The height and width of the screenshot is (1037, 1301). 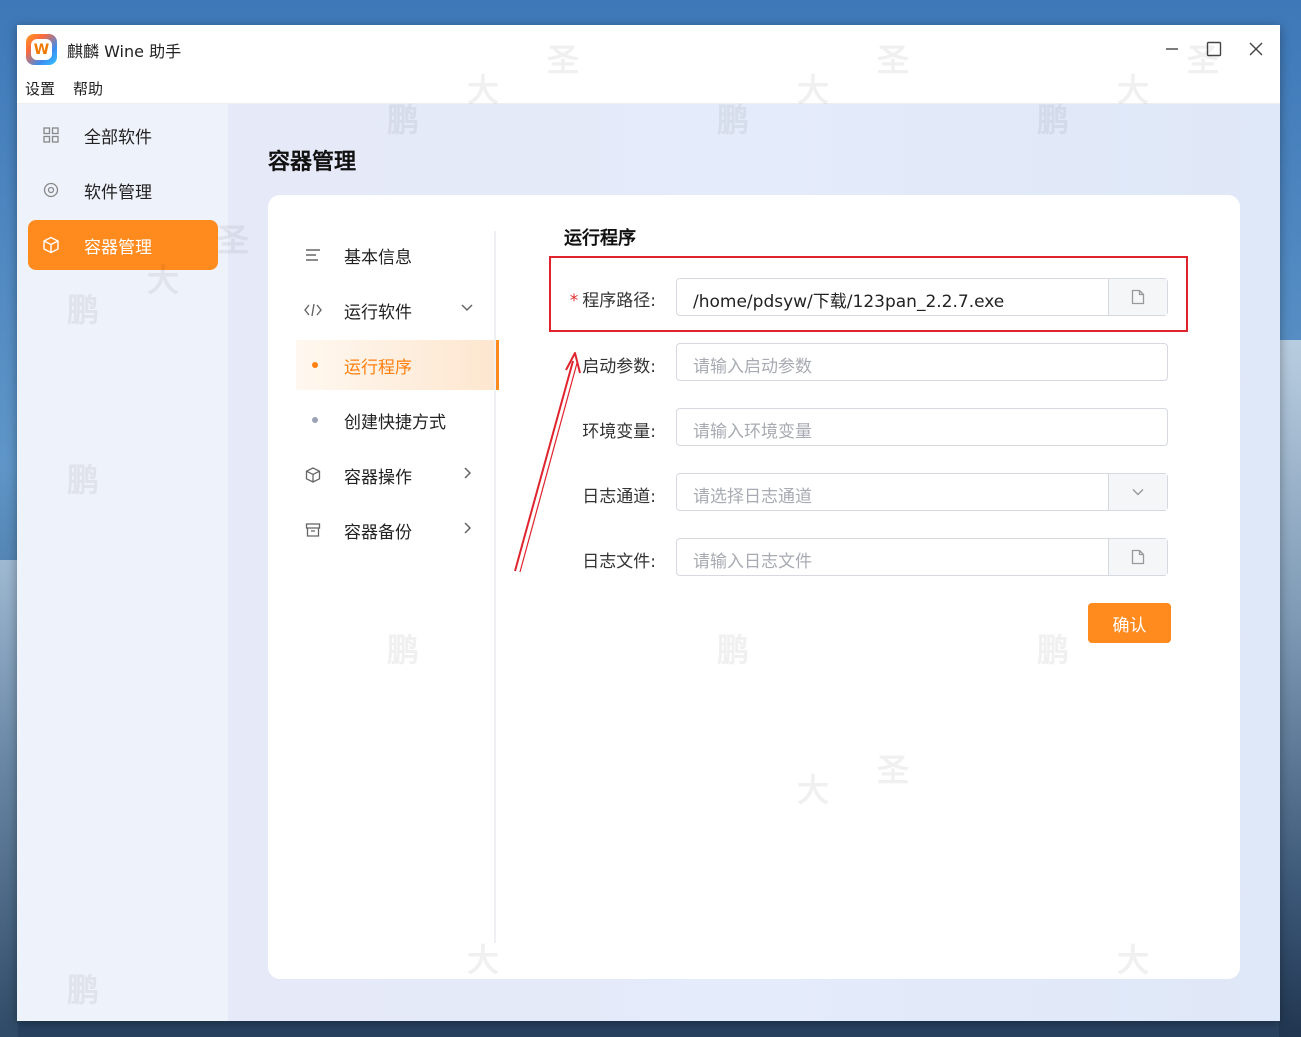 I want to click on list-icon, so click(x=313, y=255).